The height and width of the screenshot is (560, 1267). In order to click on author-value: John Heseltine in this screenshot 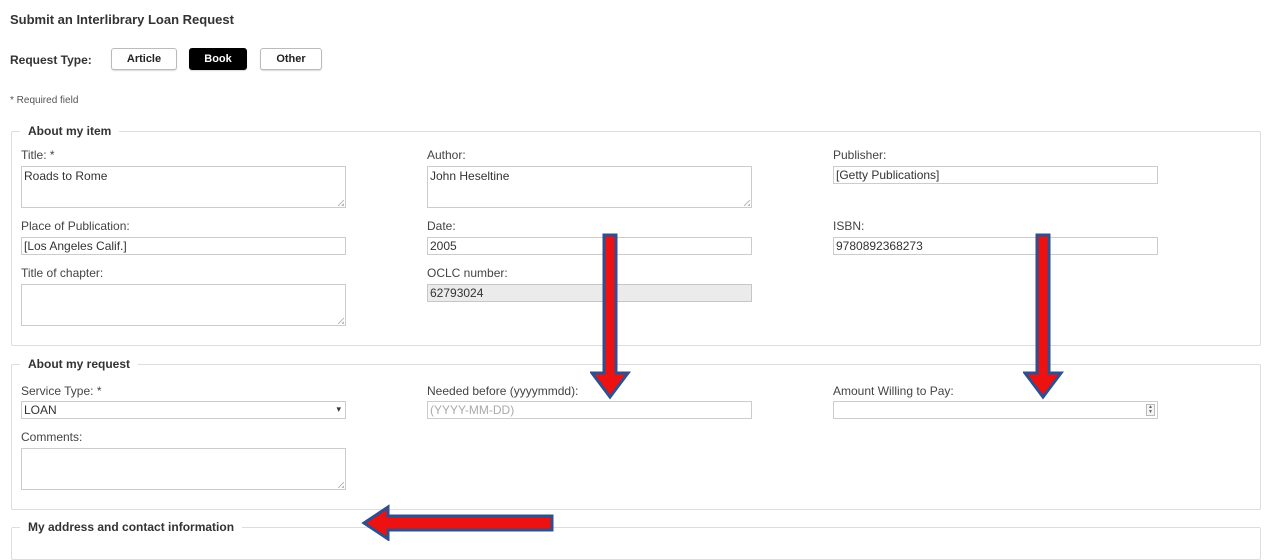, I will do `click(470, 176)`.